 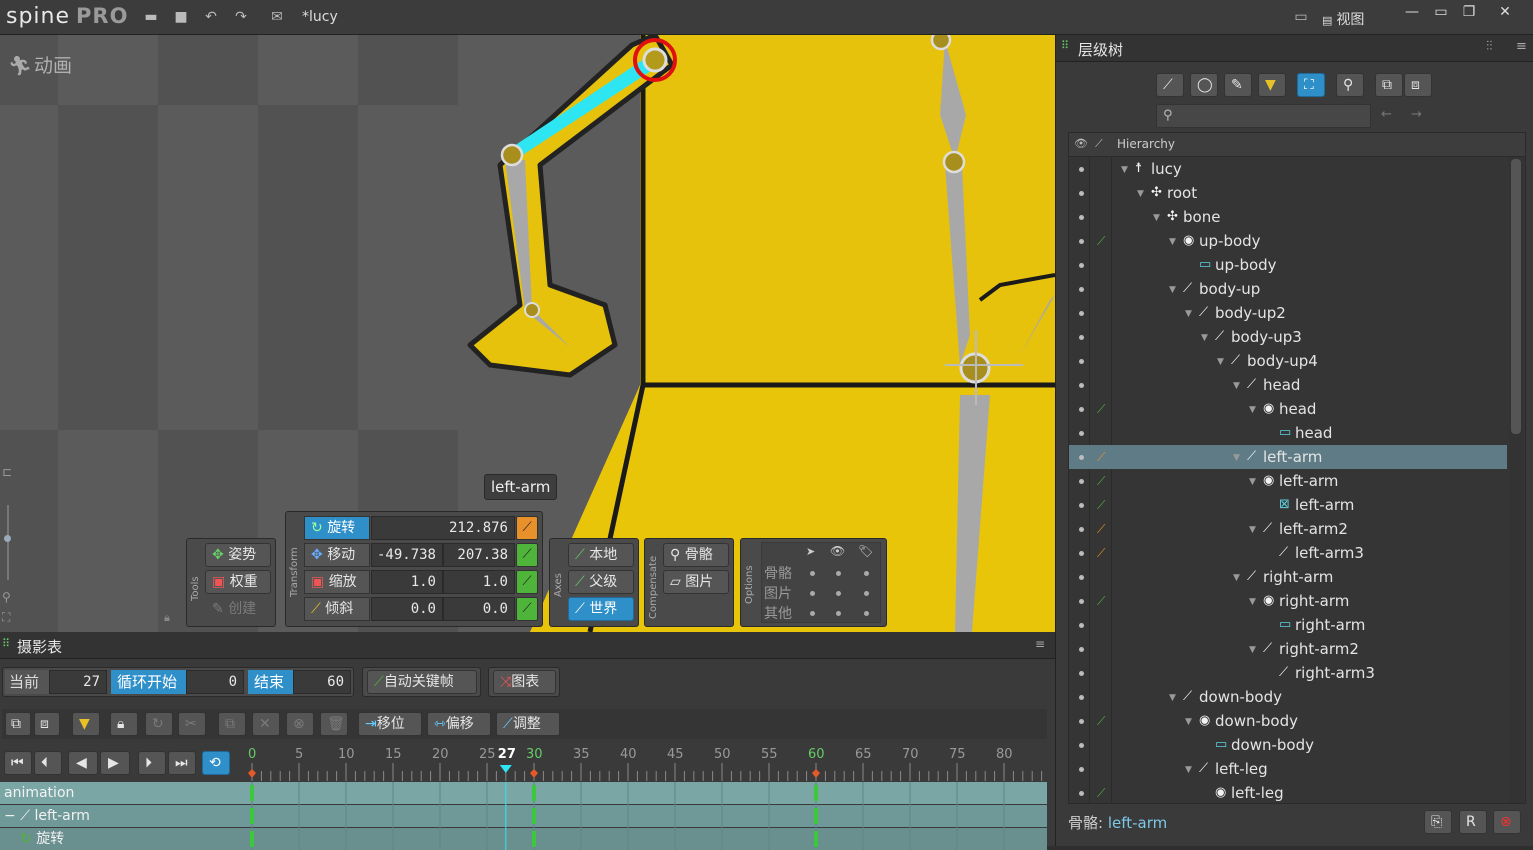 I want to click on compensate-bones-button: ⚲ 骨骼, so click(x=696, y=555).